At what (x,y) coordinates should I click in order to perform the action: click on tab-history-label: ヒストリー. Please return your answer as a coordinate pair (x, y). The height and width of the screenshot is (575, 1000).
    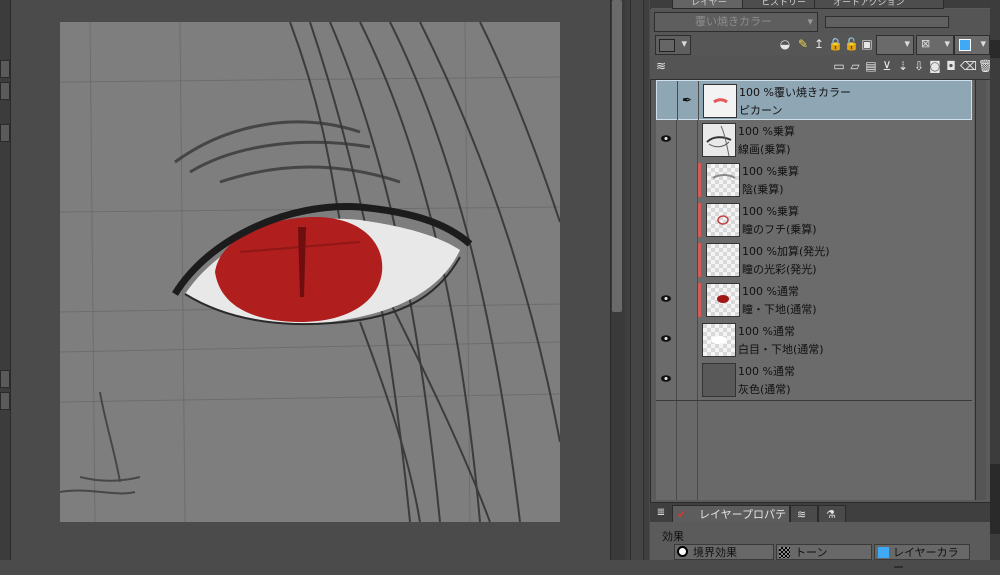
    Looking at the image, I should click on (784, 4).